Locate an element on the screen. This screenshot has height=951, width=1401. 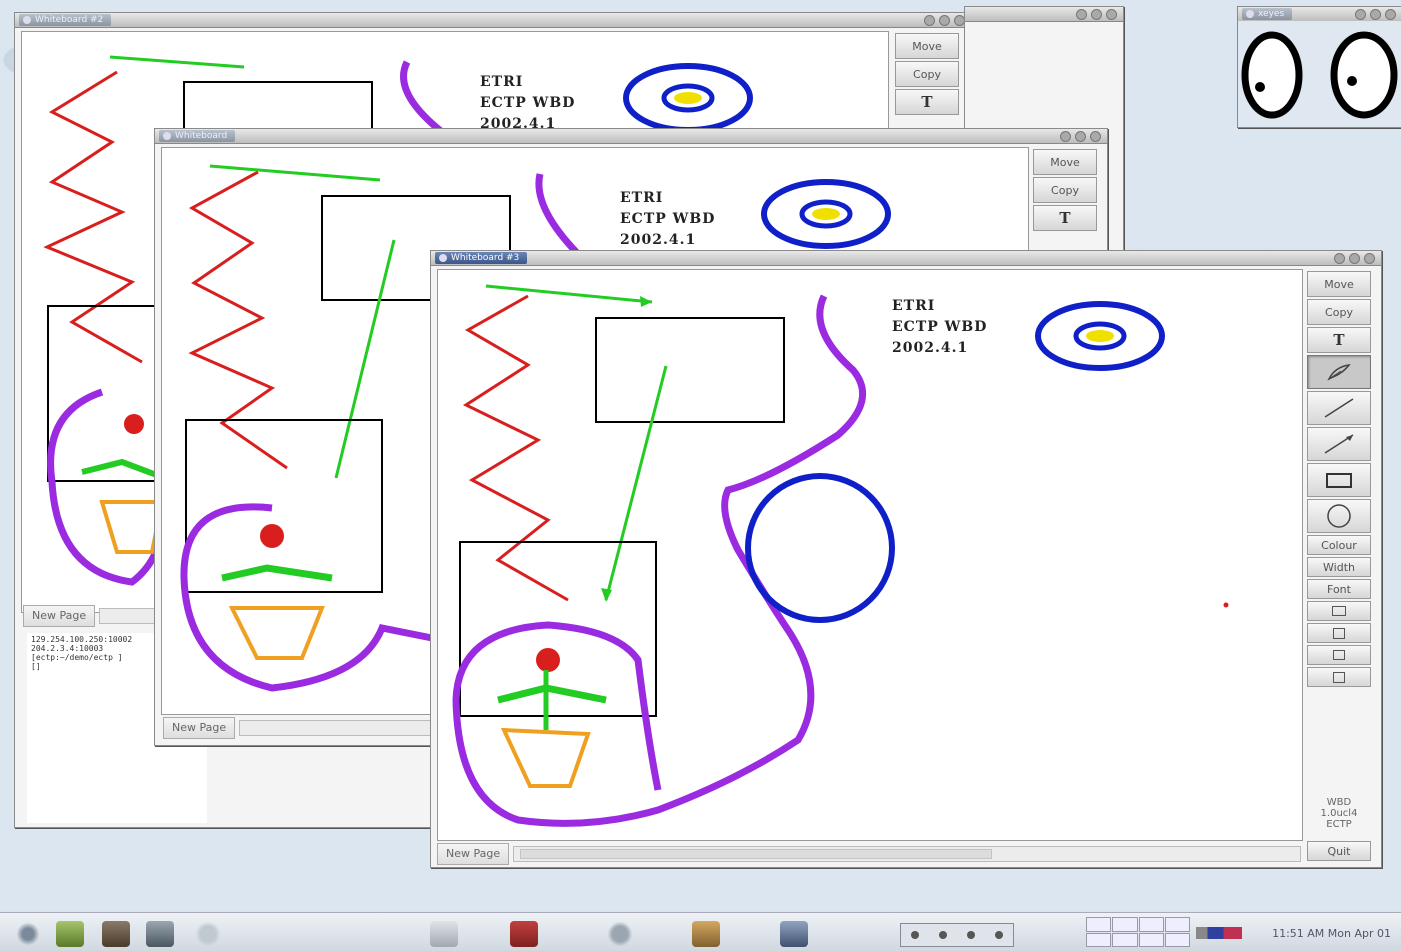
quit-button: Quit is located at coordinates (1339, 851).